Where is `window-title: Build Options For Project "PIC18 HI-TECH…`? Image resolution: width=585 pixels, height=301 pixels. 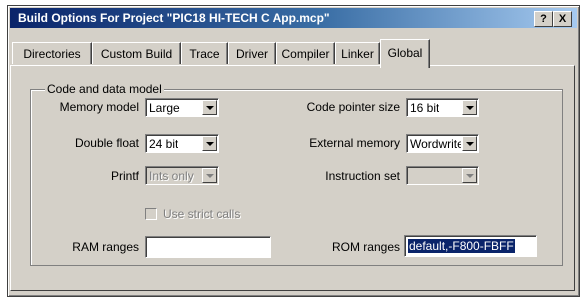
window-title: Build Options For Project "PIC18 HI-TECH… is located at coordinates (174, 18).